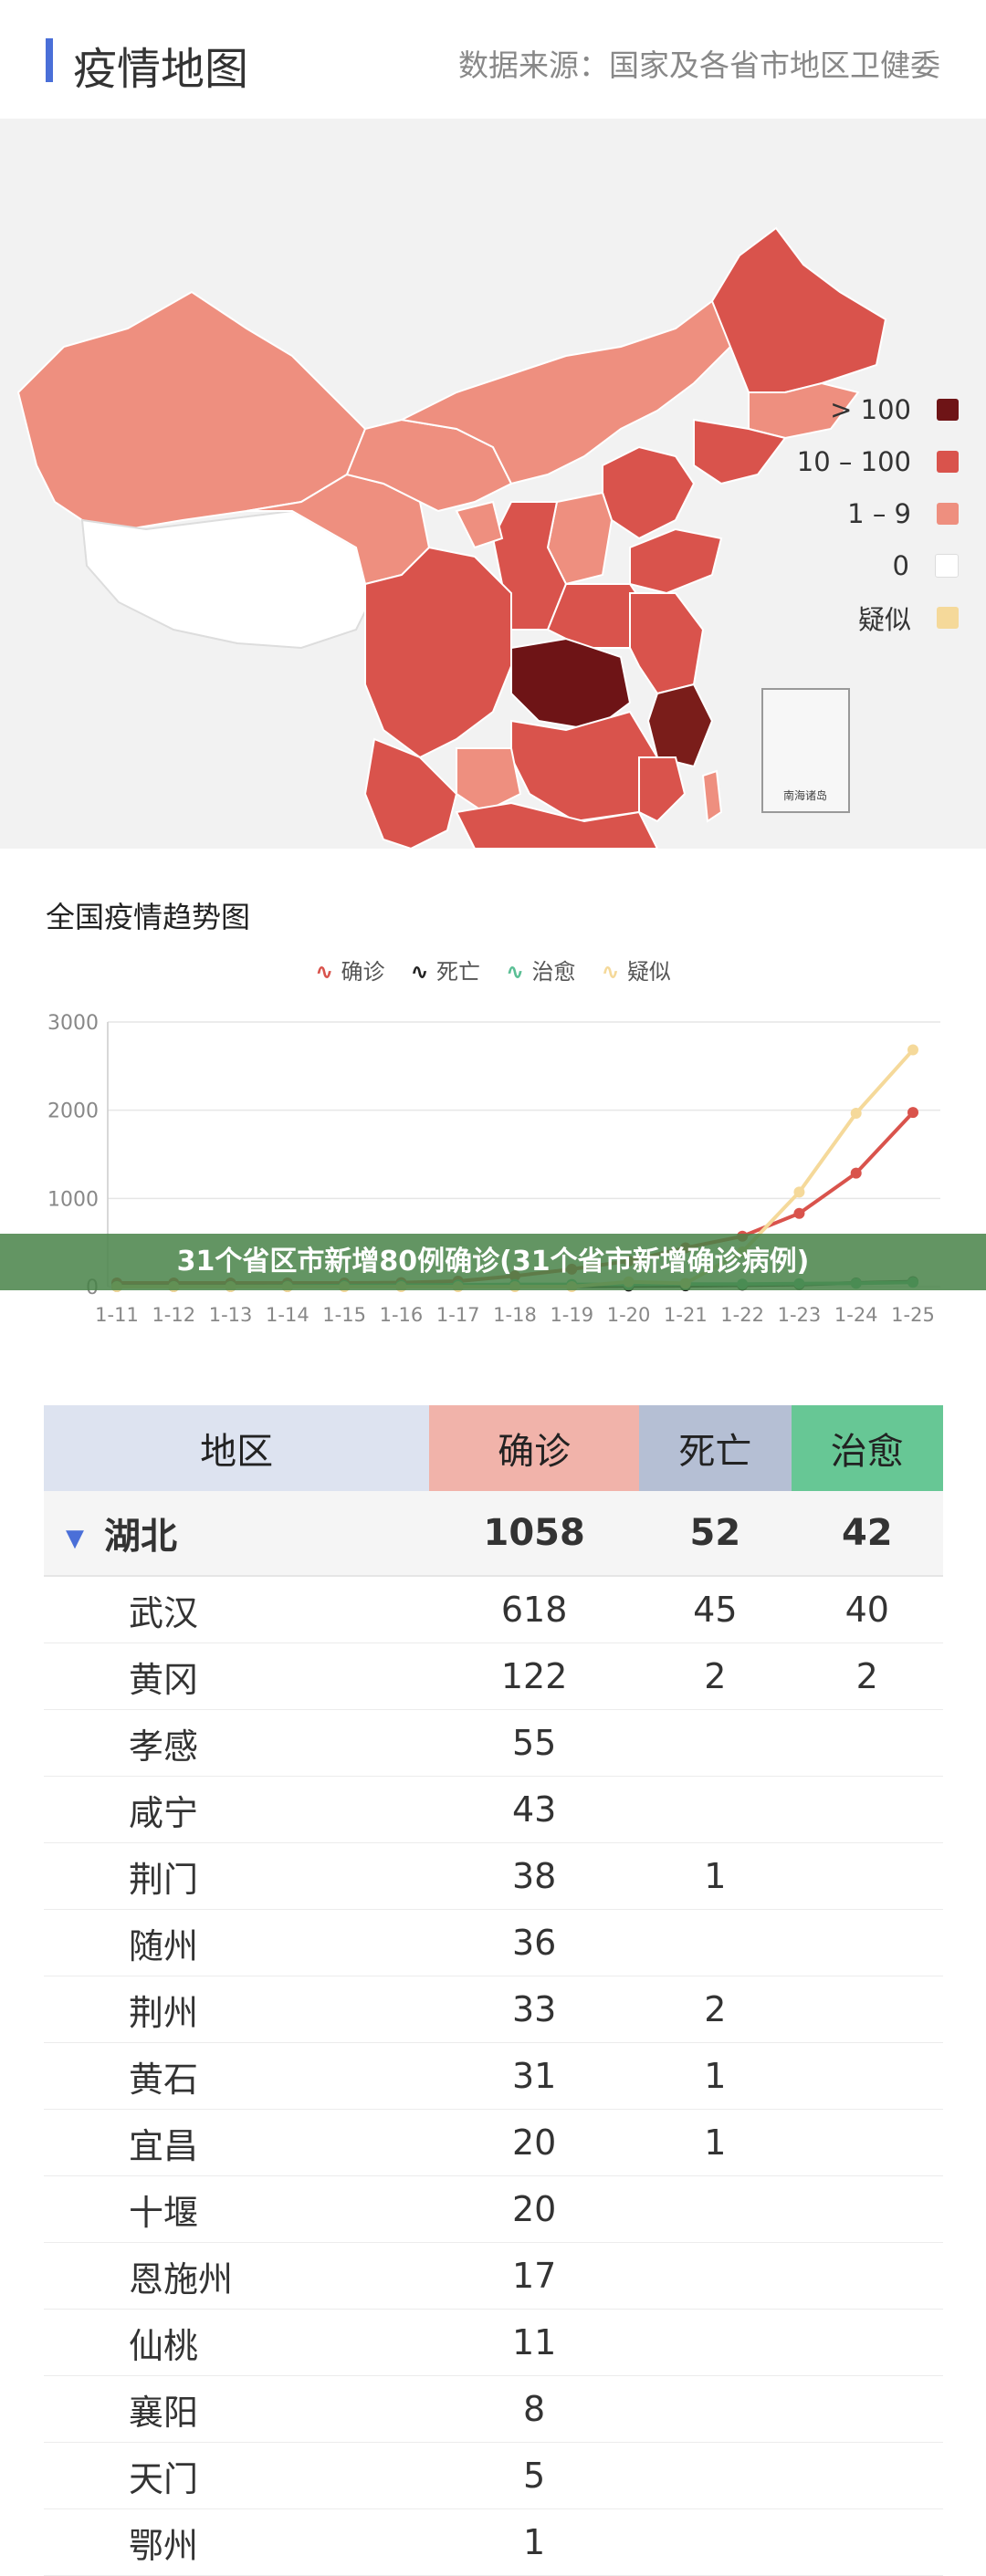  I want to click on region-name: 随州, so click(164, 1945).